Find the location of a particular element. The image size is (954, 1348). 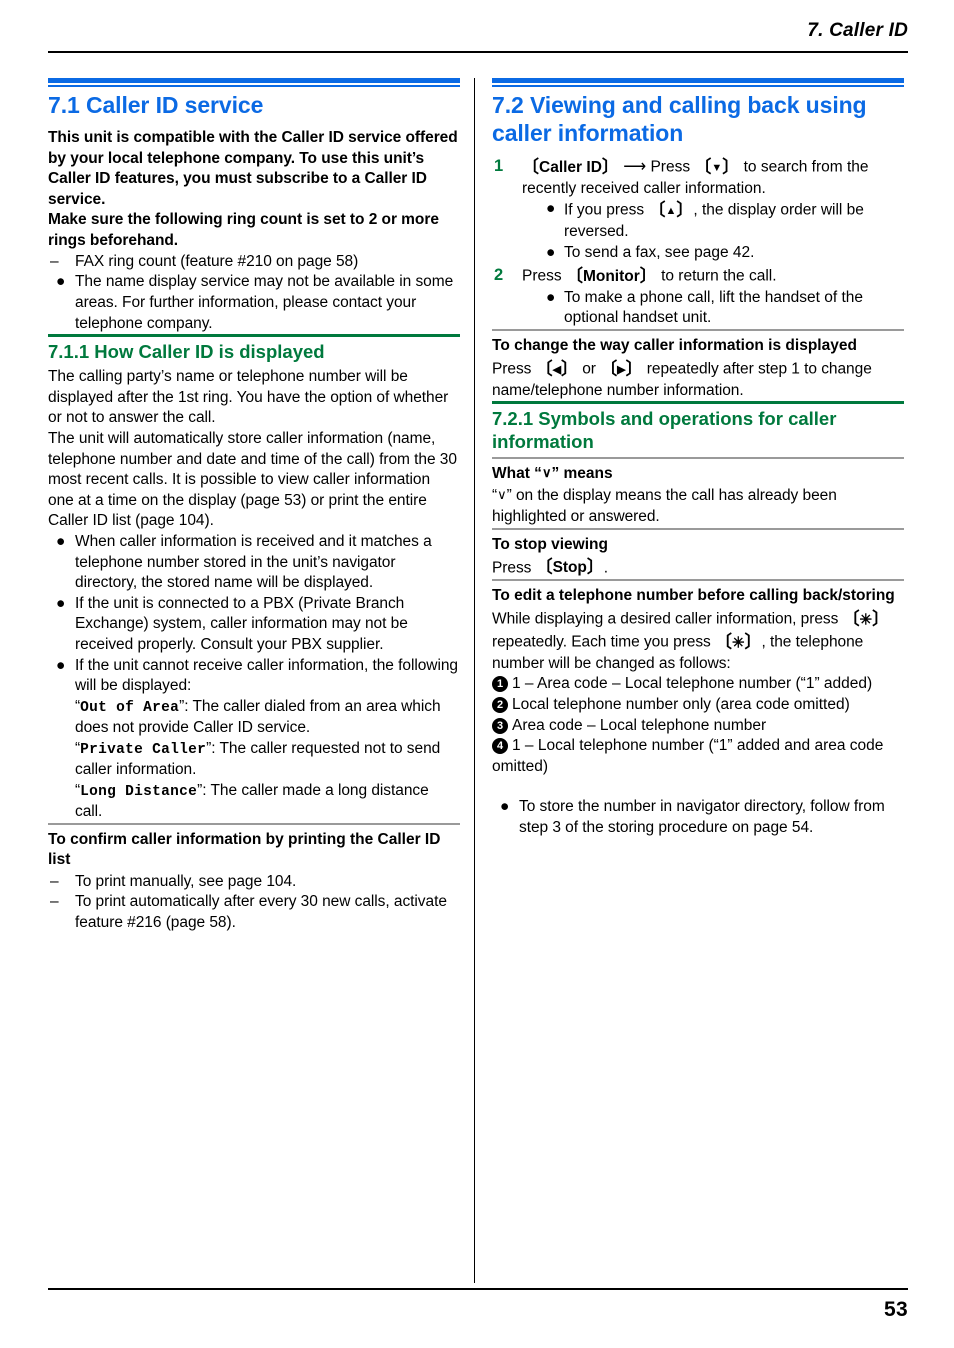

display-message-code: Long Distance is located at coordinates (139, 791).